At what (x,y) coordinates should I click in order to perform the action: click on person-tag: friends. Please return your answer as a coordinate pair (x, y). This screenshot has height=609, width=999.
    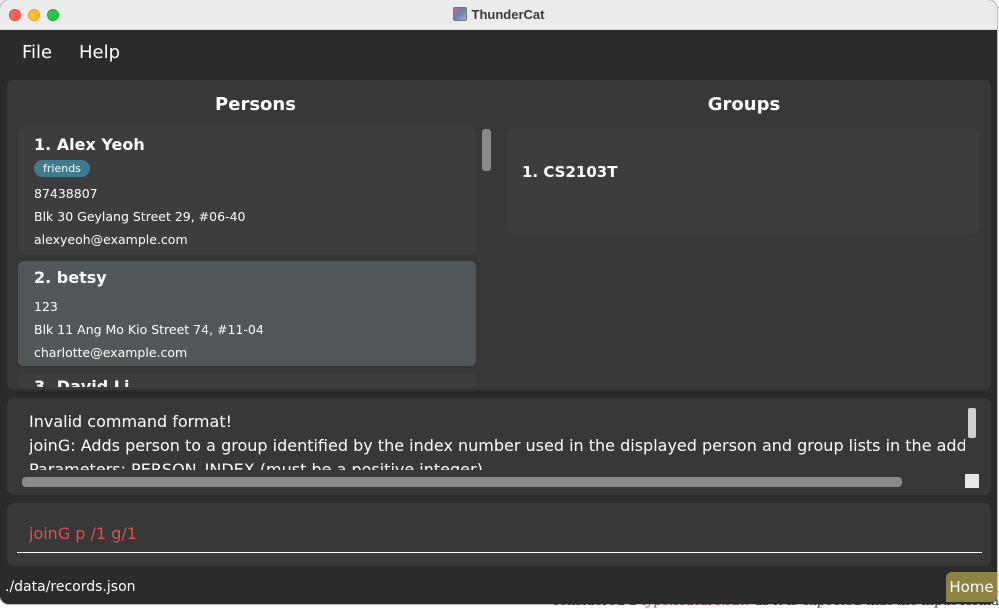
    Looking at the image, I should click on (62, 168).